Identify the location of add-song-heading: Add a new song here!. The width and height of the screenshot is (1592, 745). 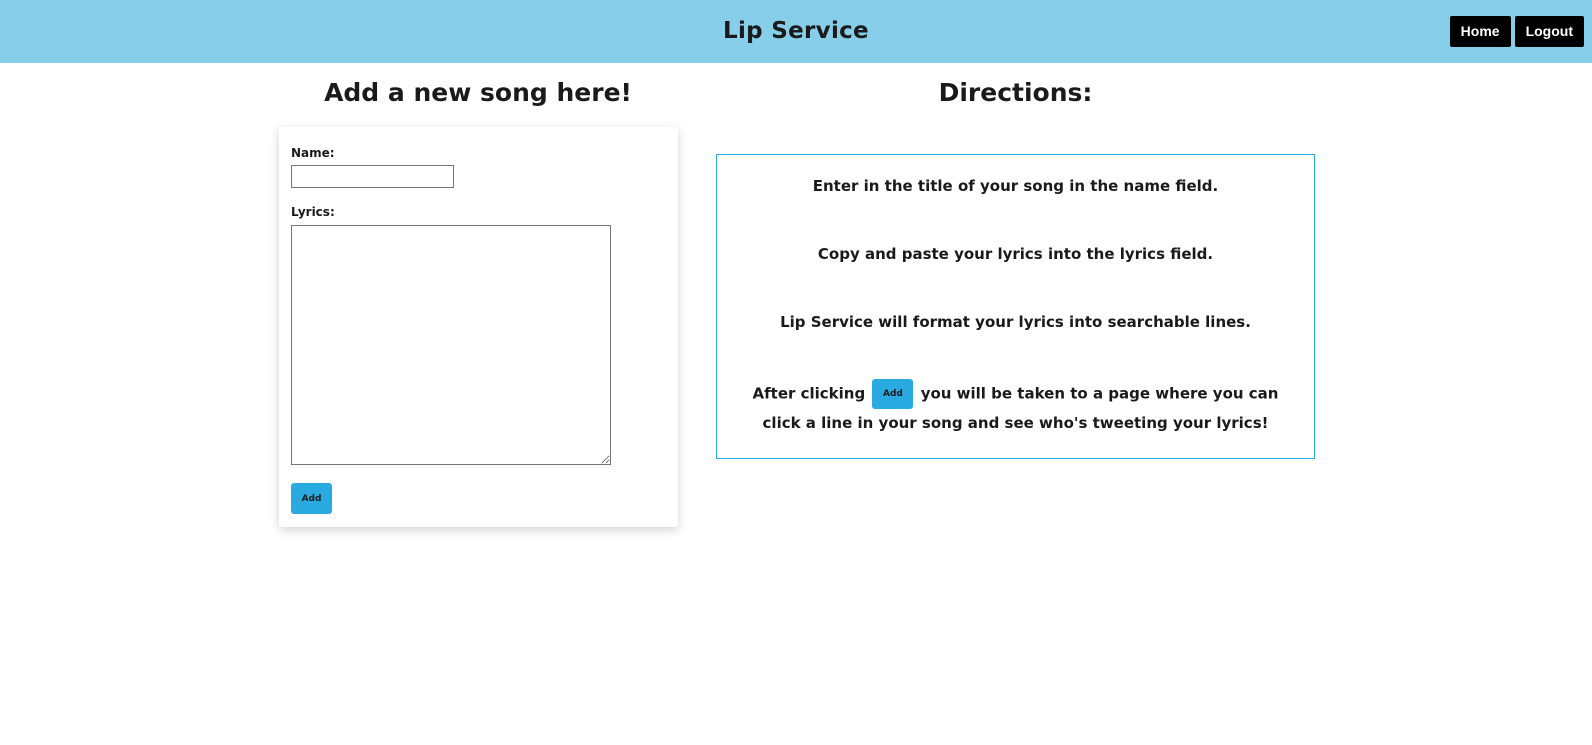
(478, 92).